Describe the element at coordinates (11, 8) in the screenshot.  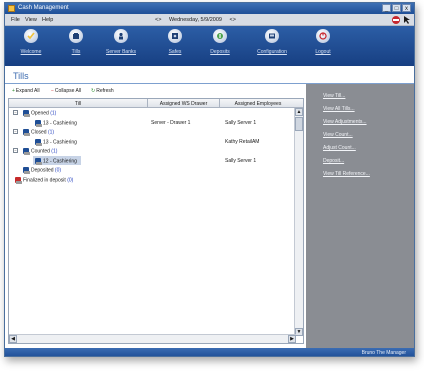
I see `app-icon` at that location.